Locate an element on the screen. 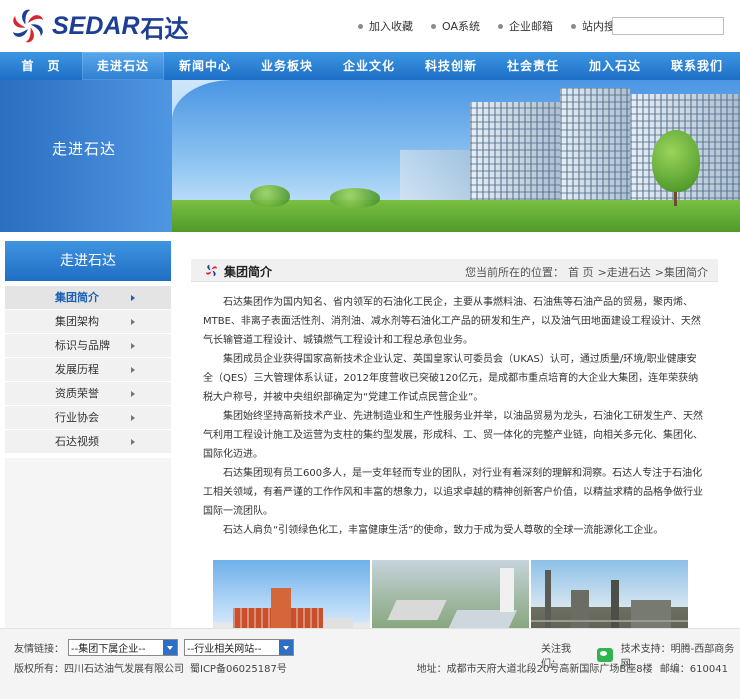 The height and width of the screenshot is (699, 740). banner-title-panel: 走进石达 is located at coordinates (86, 156).